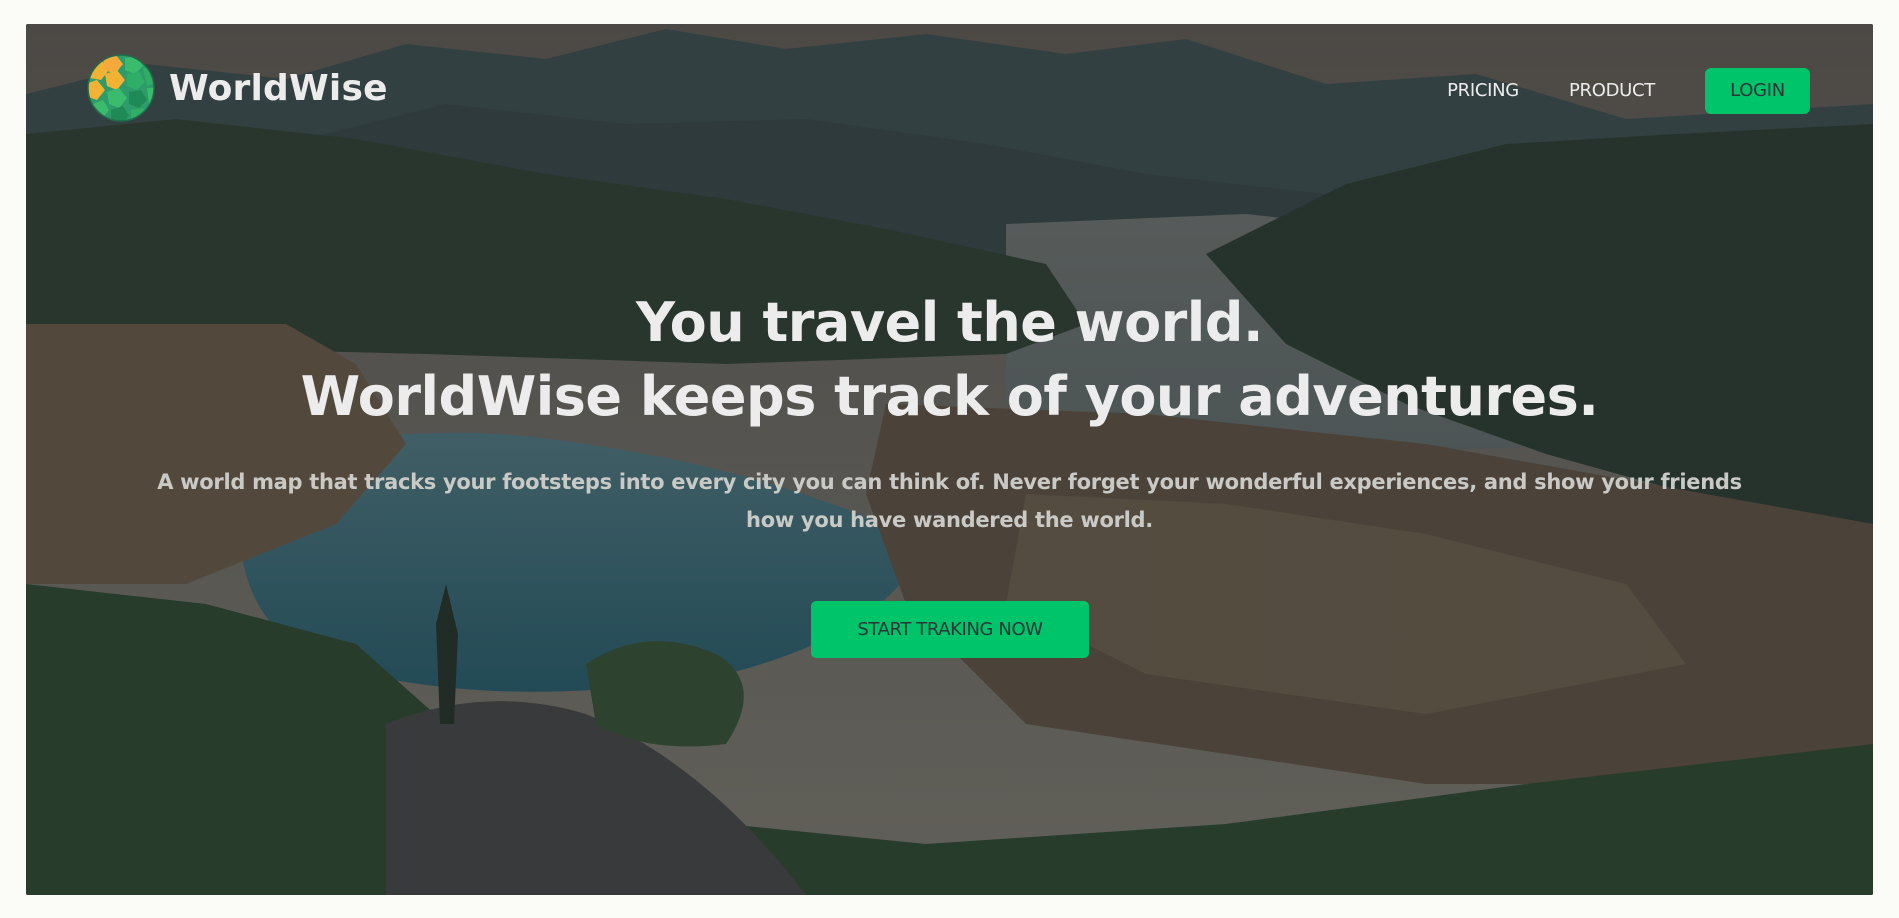  Describe the element at coordinates (1612, 91) in the screenshot. I see `nav-link-product: PRODUCT` at that location.